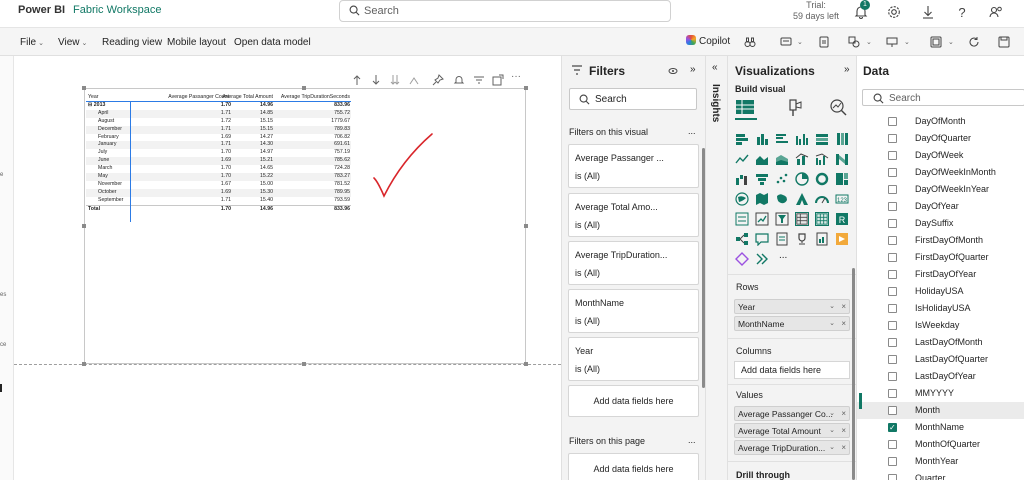 This screenshot has height=480, width=1024. Describe the element at coordinates (940, 427) in the screenshot. I see `data-field-item: MonthName` at that location.